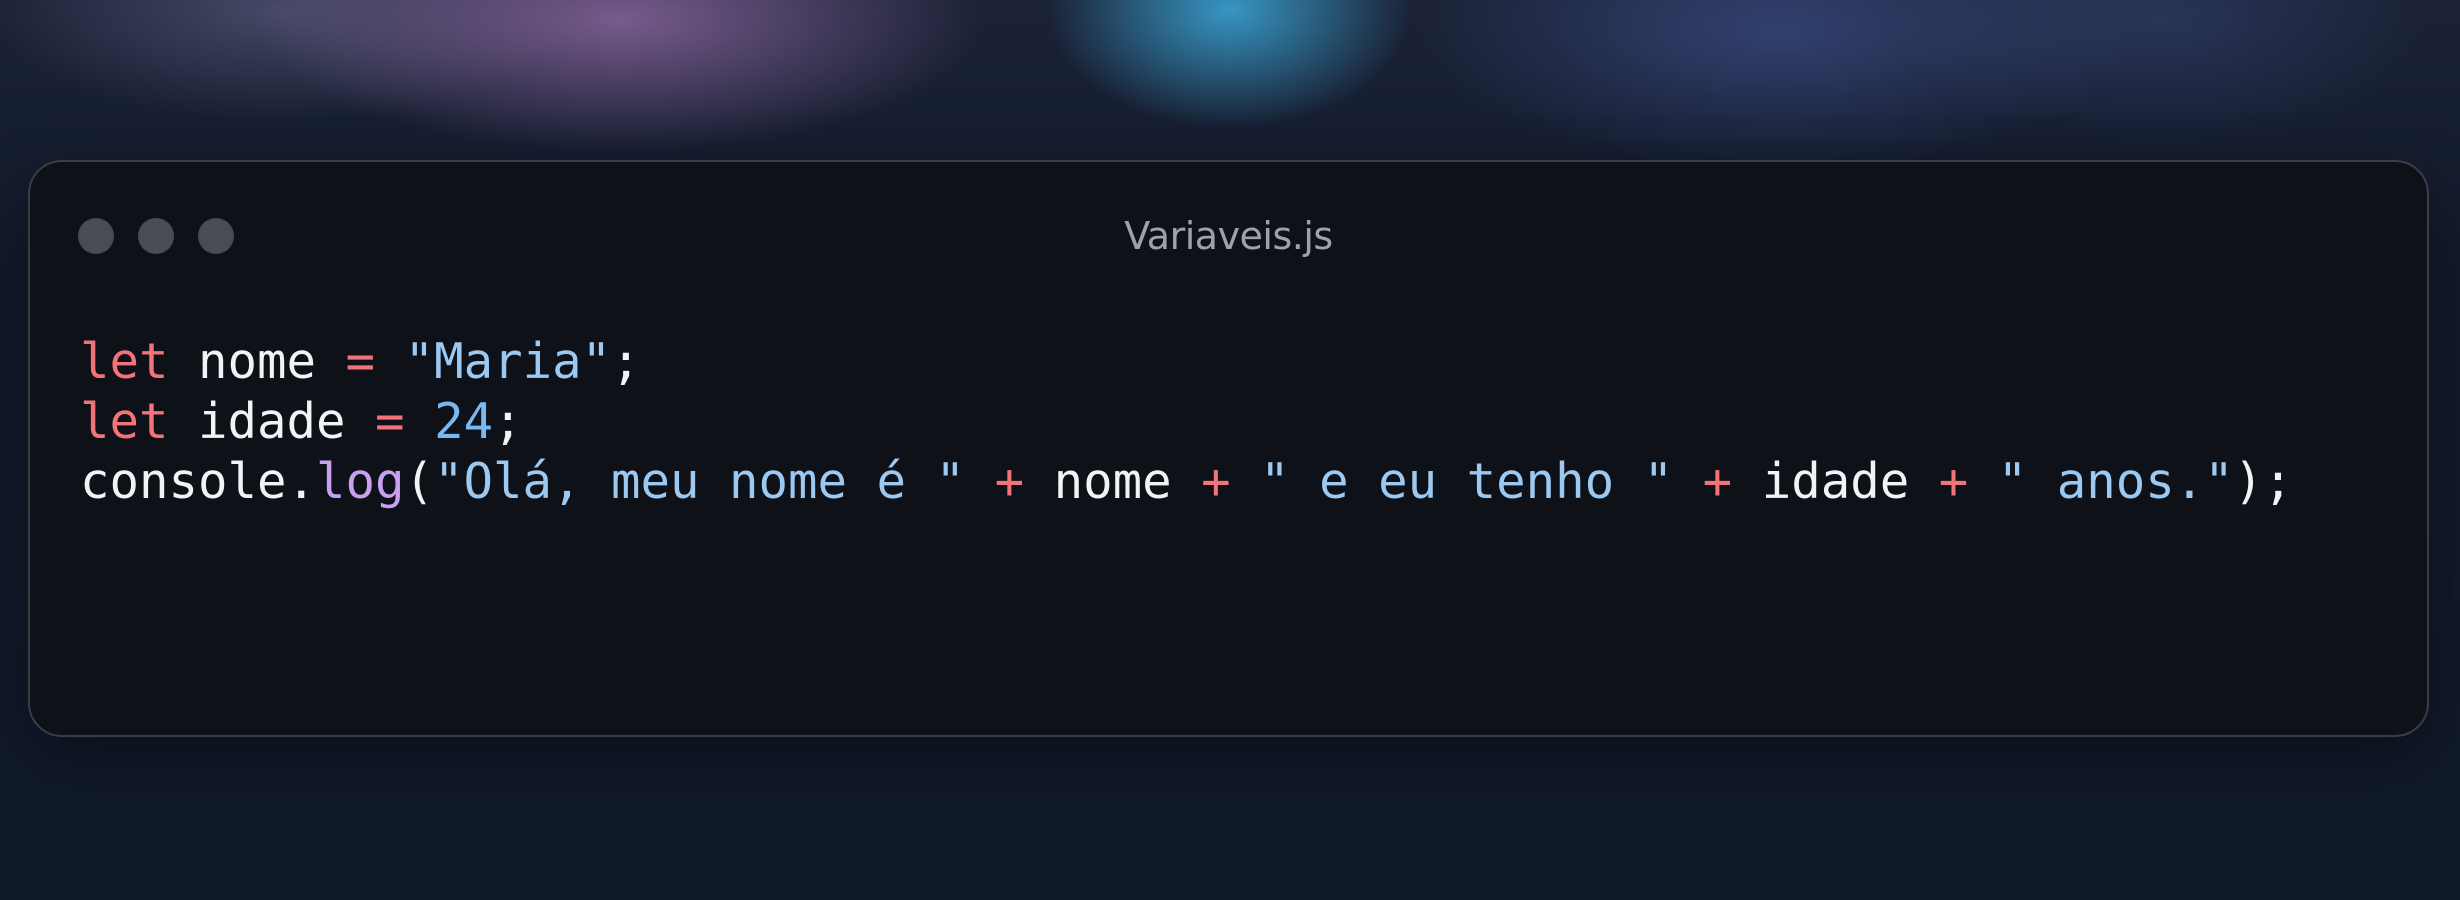 Image resolution: width=2460 pixels, height=900 pixels. Describe the element at coordinates (1228, 236) in the screenshot. I see `window-title: Variaveis.js` at that location.